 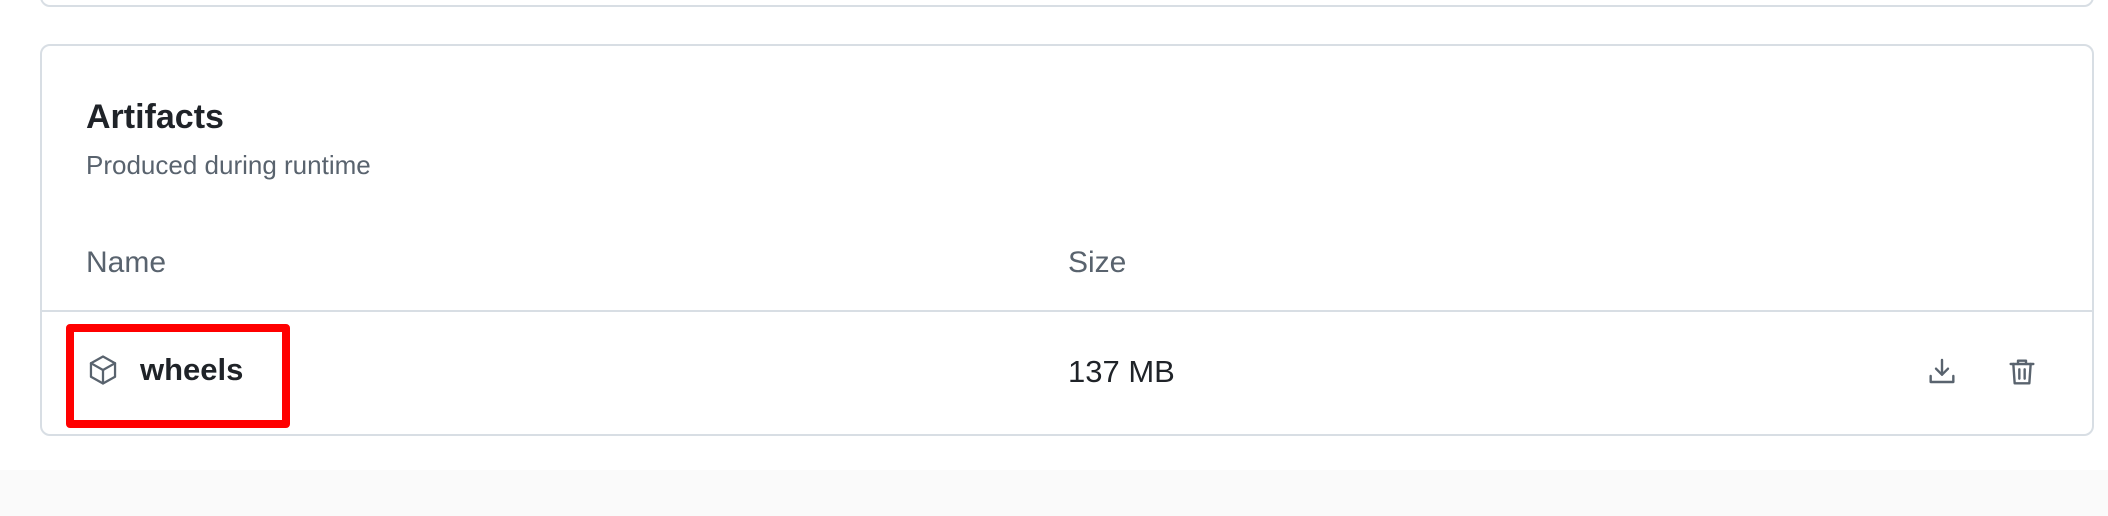 I want to click on package-icon, so click(x=103, y=370).